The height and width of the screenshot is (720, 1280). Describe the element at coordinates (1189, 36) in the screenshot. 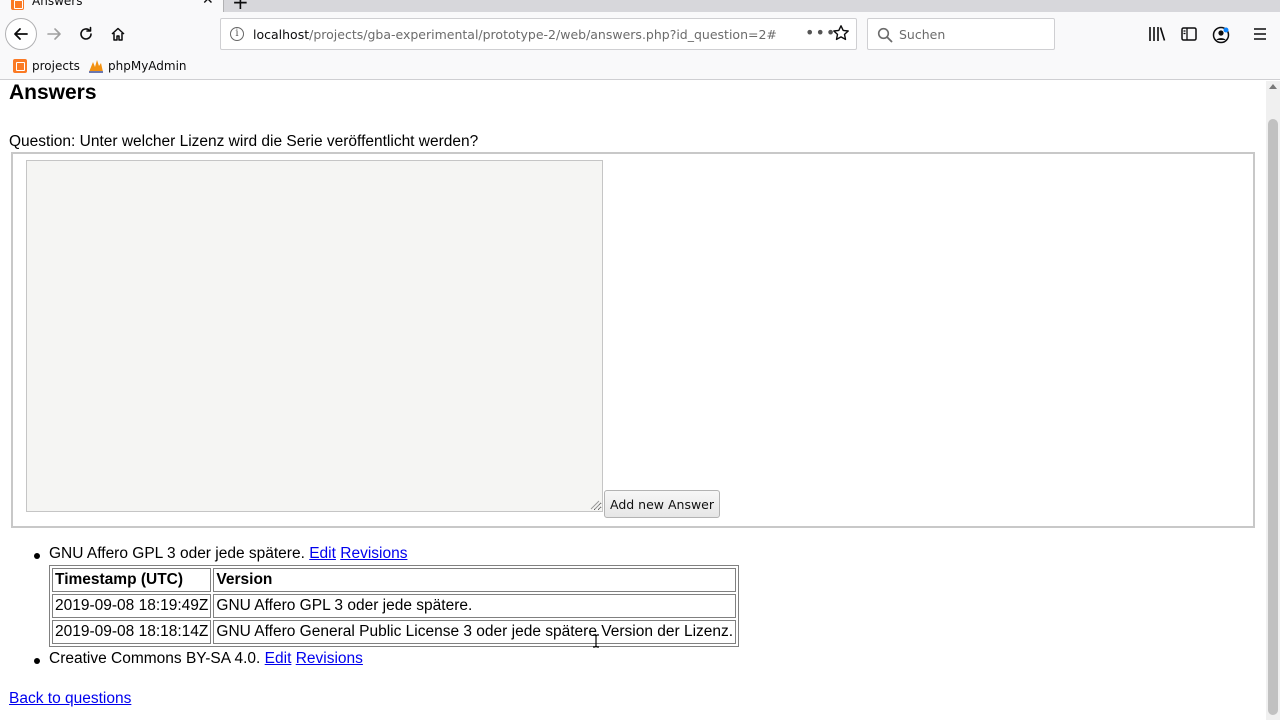

I see `sidebar-icon` at that location.